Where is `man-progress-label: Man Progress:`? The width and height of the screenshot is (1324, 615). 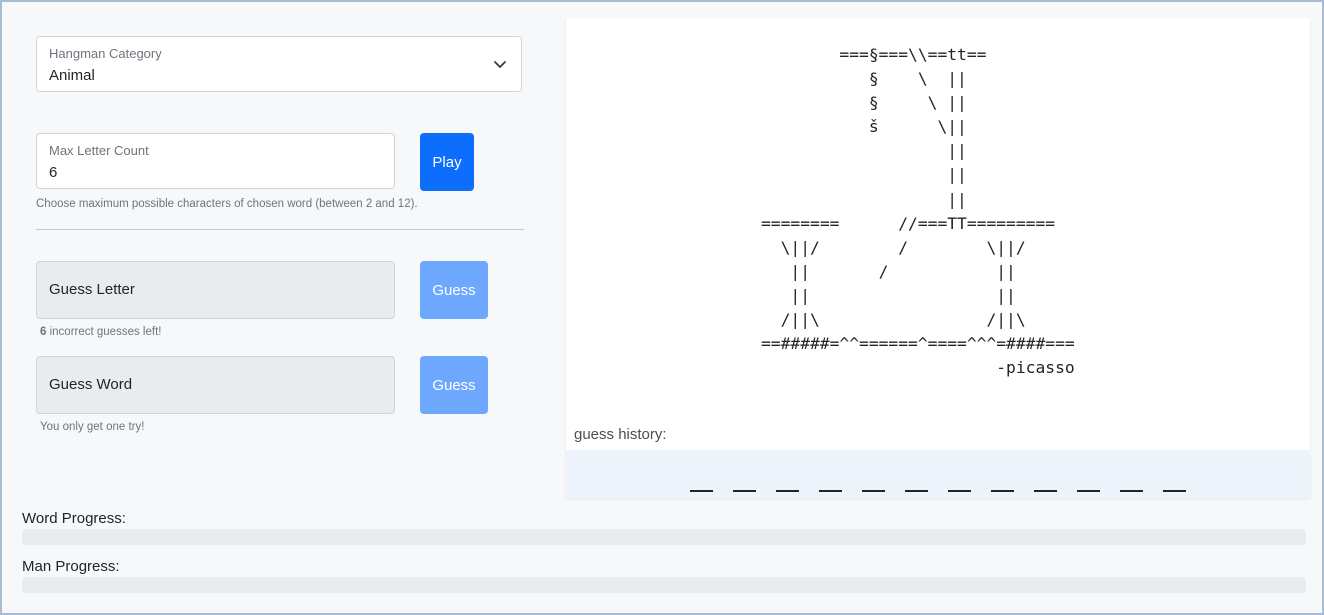 man-progress-label: Man Progress: is located at coordinates (71, 566).